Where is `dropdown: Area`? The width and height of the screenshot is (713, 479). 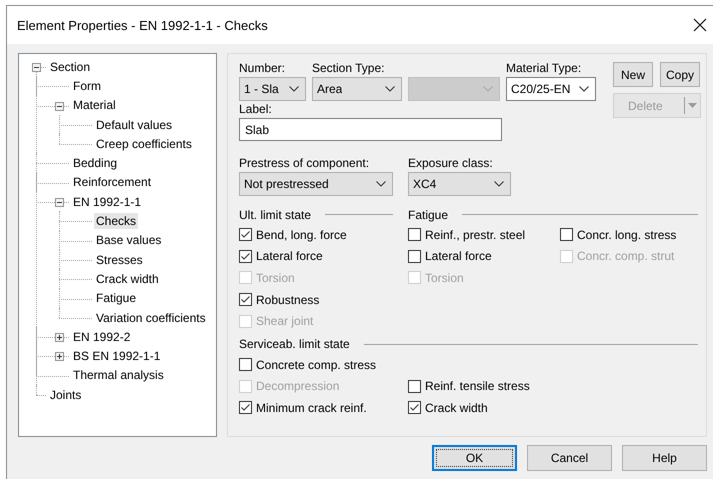 dropdown: Area is located at coordinates (357, 89).